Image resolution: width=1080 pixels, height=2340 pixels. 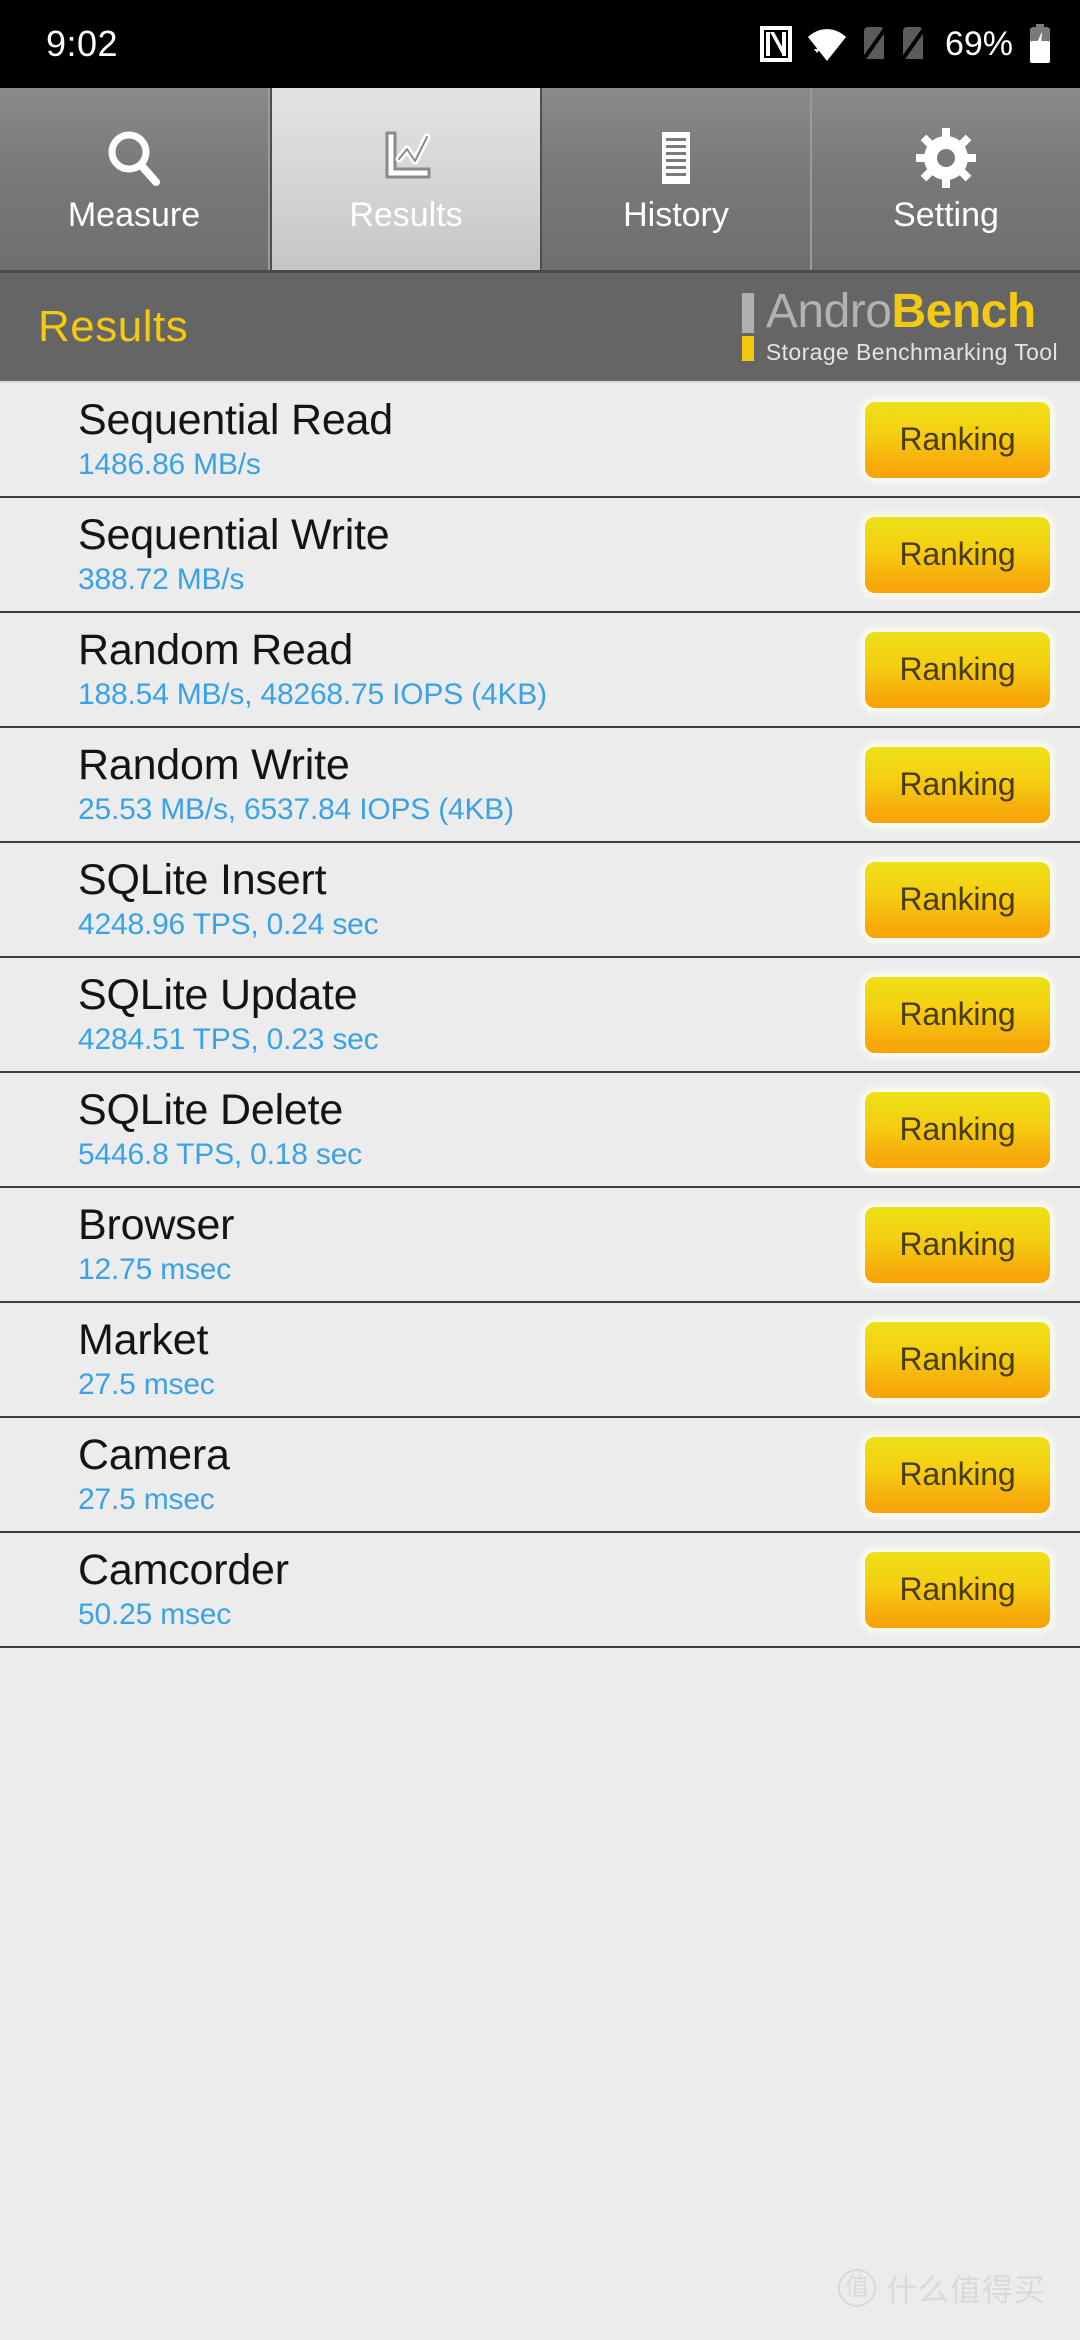 I want to click on logo-bench: Bench, so click(x=963, y=311).